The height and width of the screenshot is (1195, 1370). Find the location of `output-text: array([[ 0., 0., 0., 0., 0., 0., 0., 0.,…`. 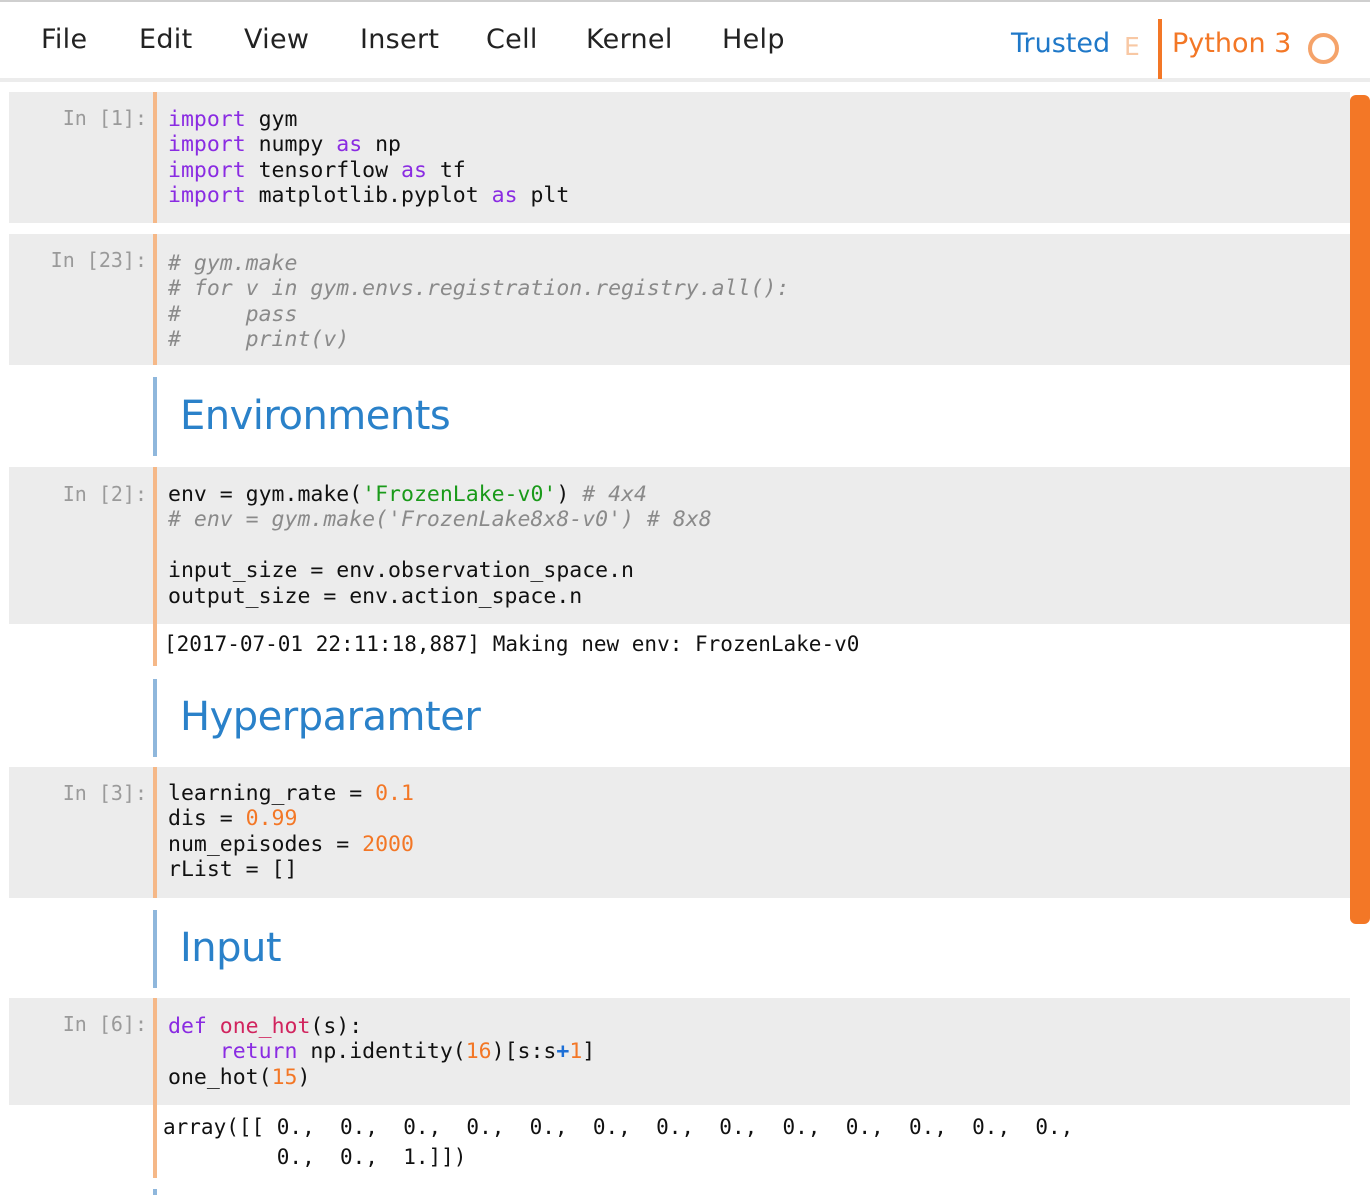

output-text: array([[ 0., 0., 0., 0., 0., 0., 0., 0.,… is located at coordinates (618, 1142).